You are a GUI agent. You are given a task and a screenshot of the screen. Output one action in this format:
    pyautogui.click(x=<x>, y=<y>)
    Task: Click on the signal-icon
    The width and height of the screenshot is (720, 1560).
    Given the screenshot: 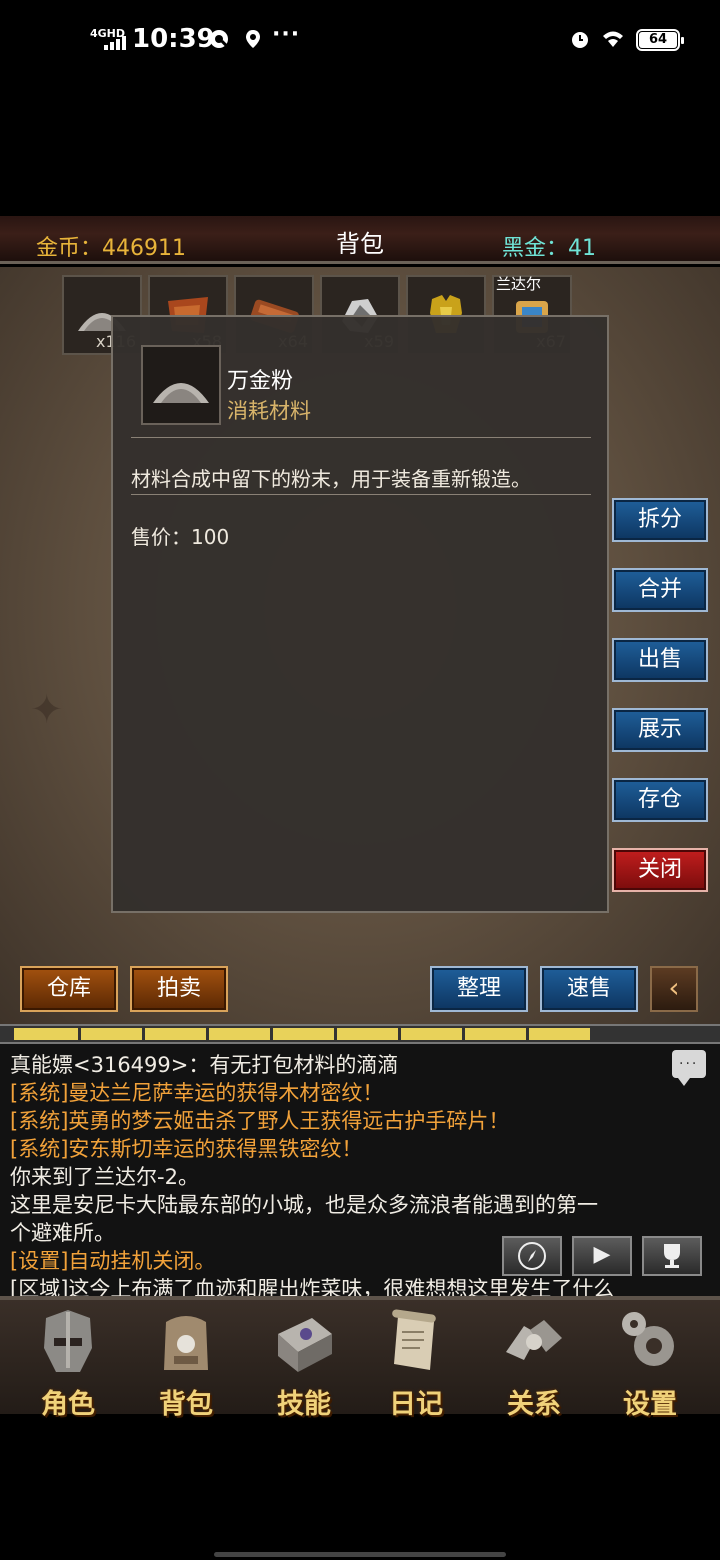 What is the action you would take?
    pyautogui.click(x=115, y=43)
    